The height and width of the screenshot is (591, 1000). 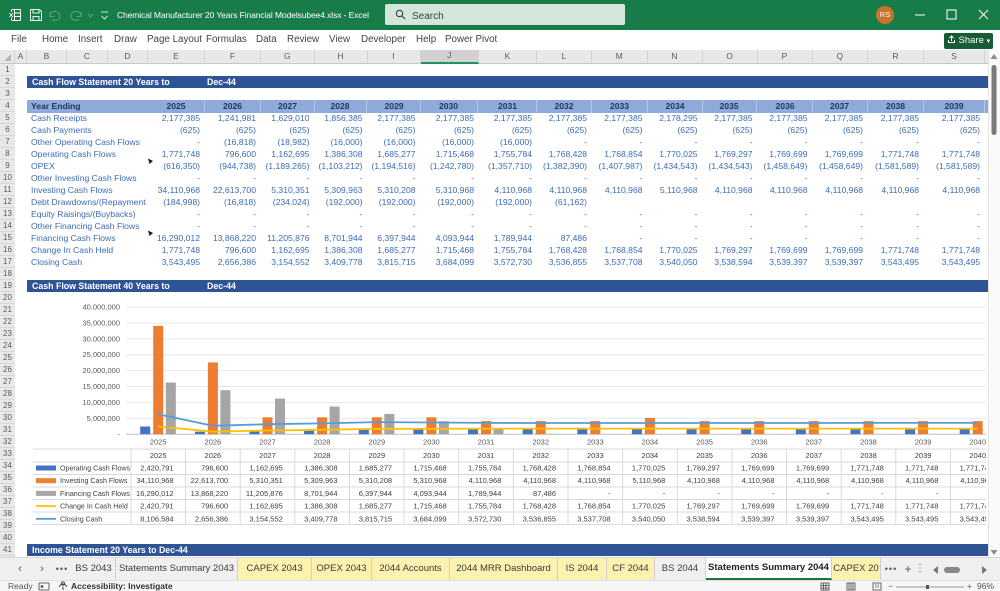 What do you see at coordinates (484, 518) in the screenshot?
I see `svg-text: 3,572,730` at bounding box center [484, 518].